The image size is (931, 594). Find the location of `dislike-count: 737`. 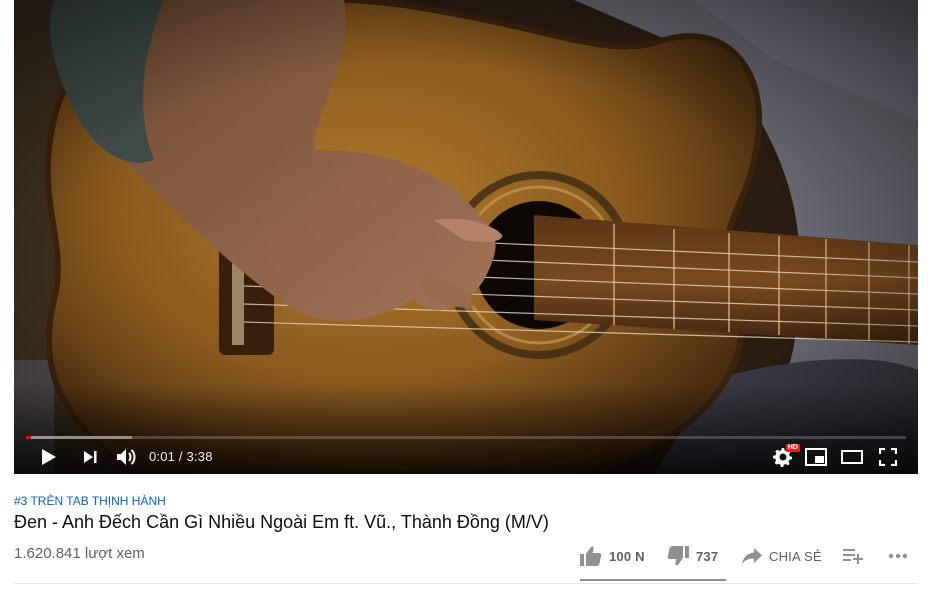

dislike-count: 737 is located at coordinates (707, 556).